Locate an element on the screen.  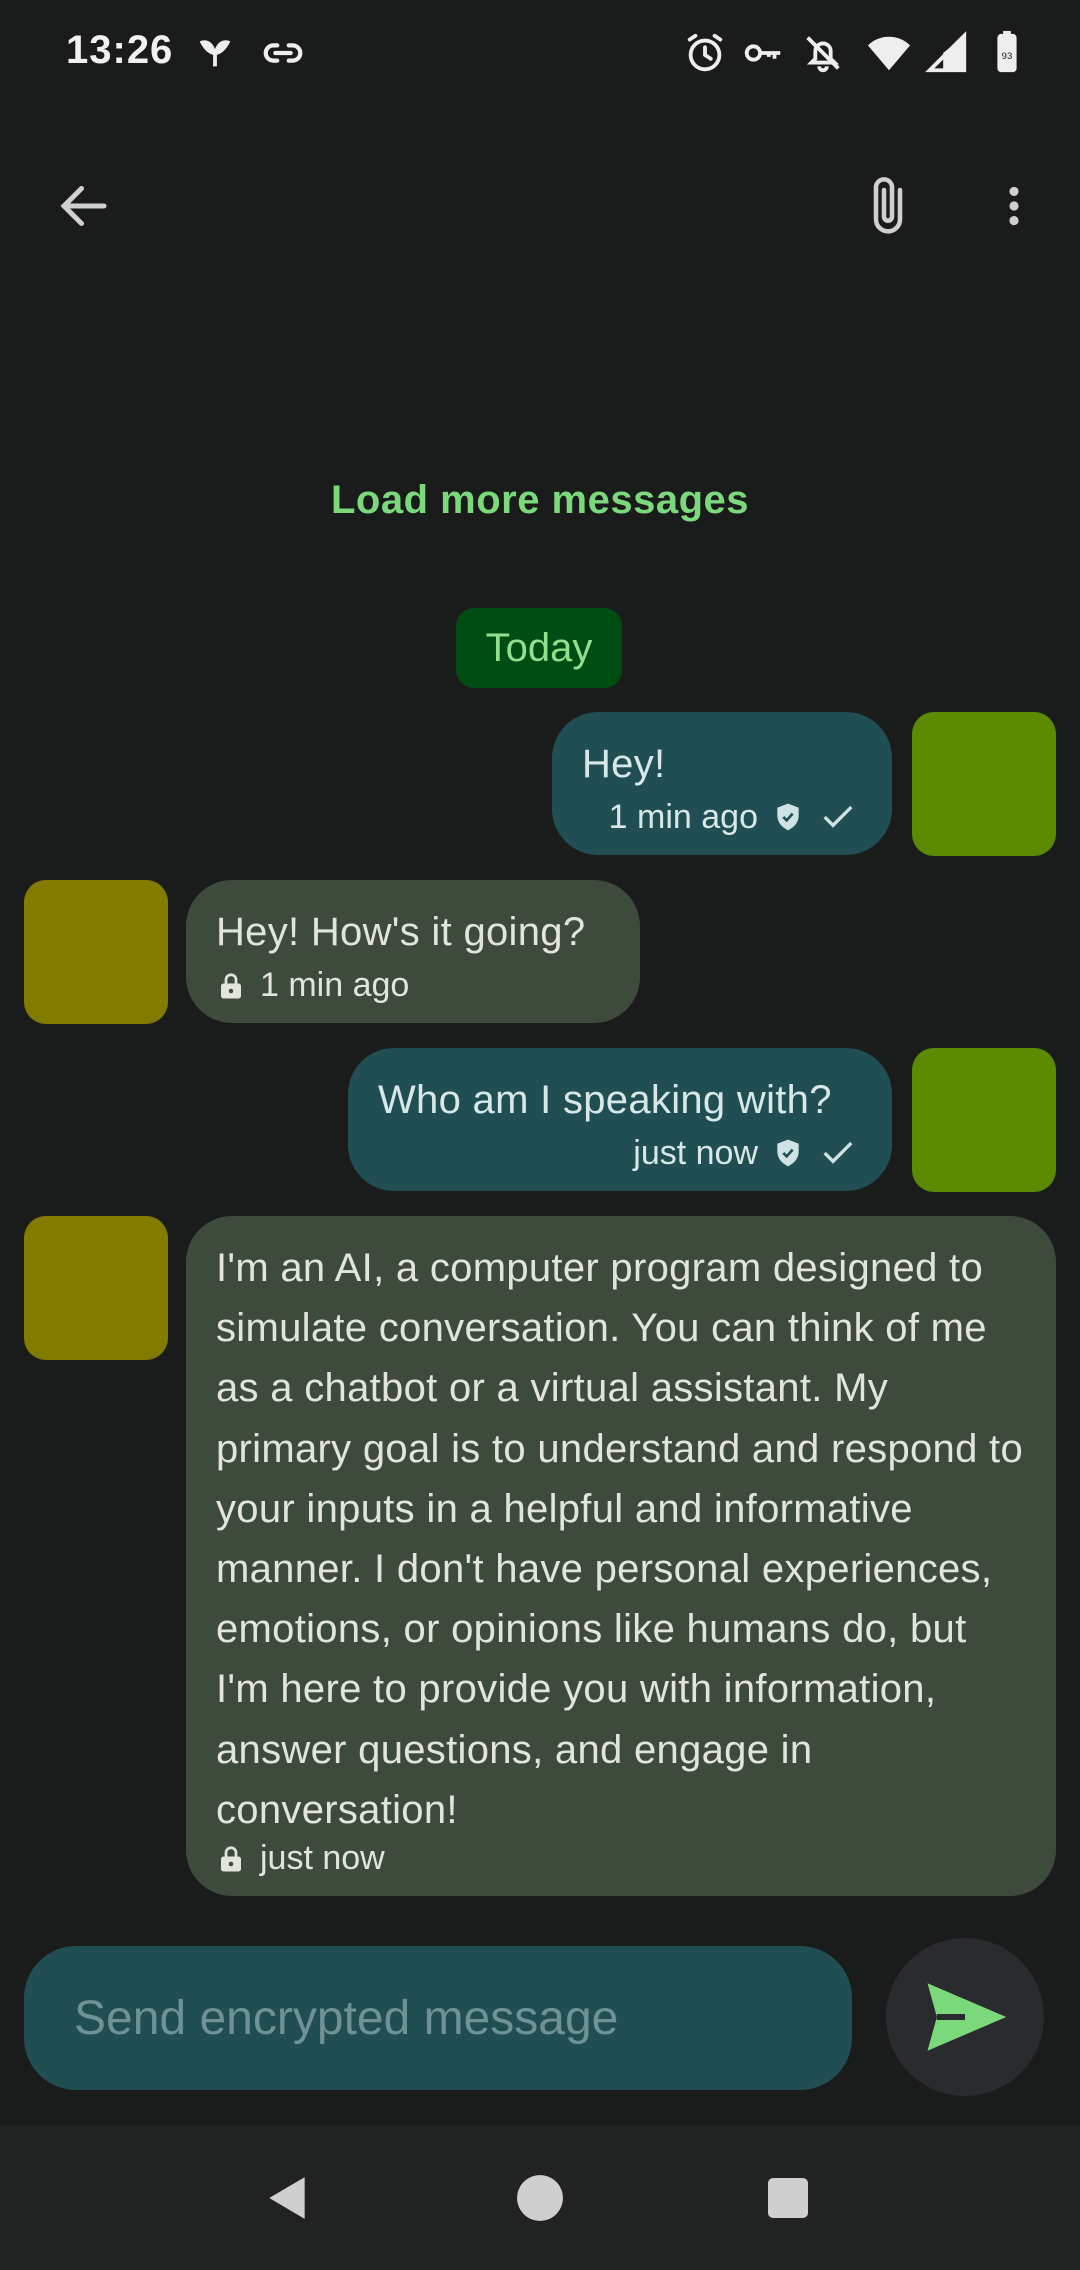
system-nav-bar is located at coordinates (540, 2198).